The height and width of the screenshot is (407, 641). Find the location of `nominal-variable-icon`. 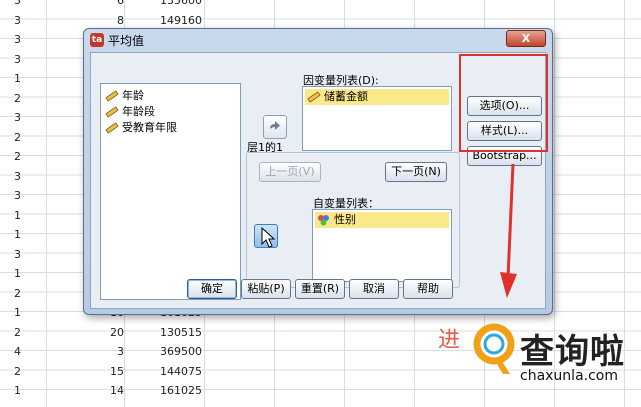

nominal-variable-icon is located at coordinates (324, 220).